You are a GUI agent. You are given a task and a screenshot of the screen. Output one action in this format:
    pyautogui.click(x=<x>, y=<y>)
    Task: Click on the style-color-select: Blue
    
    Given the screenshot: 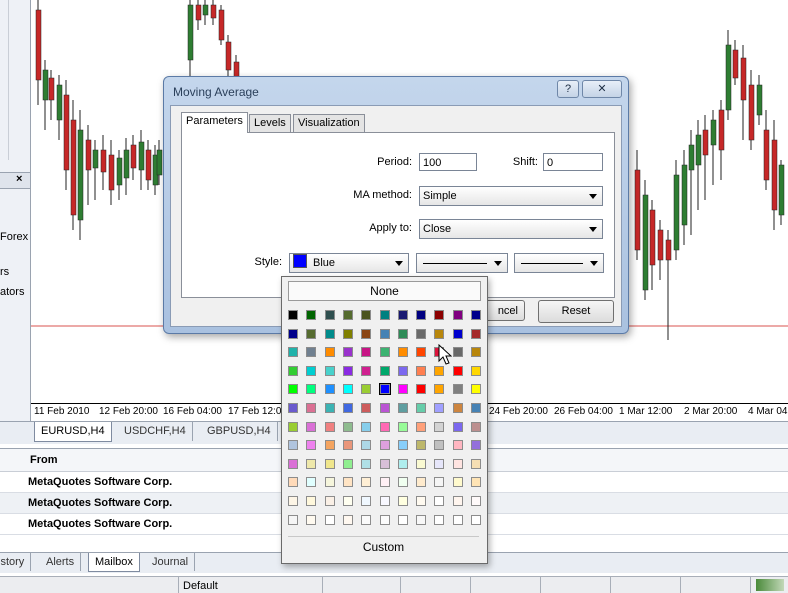 What is the action you would take?
    pyautogui.click(x=349, y=263)
    